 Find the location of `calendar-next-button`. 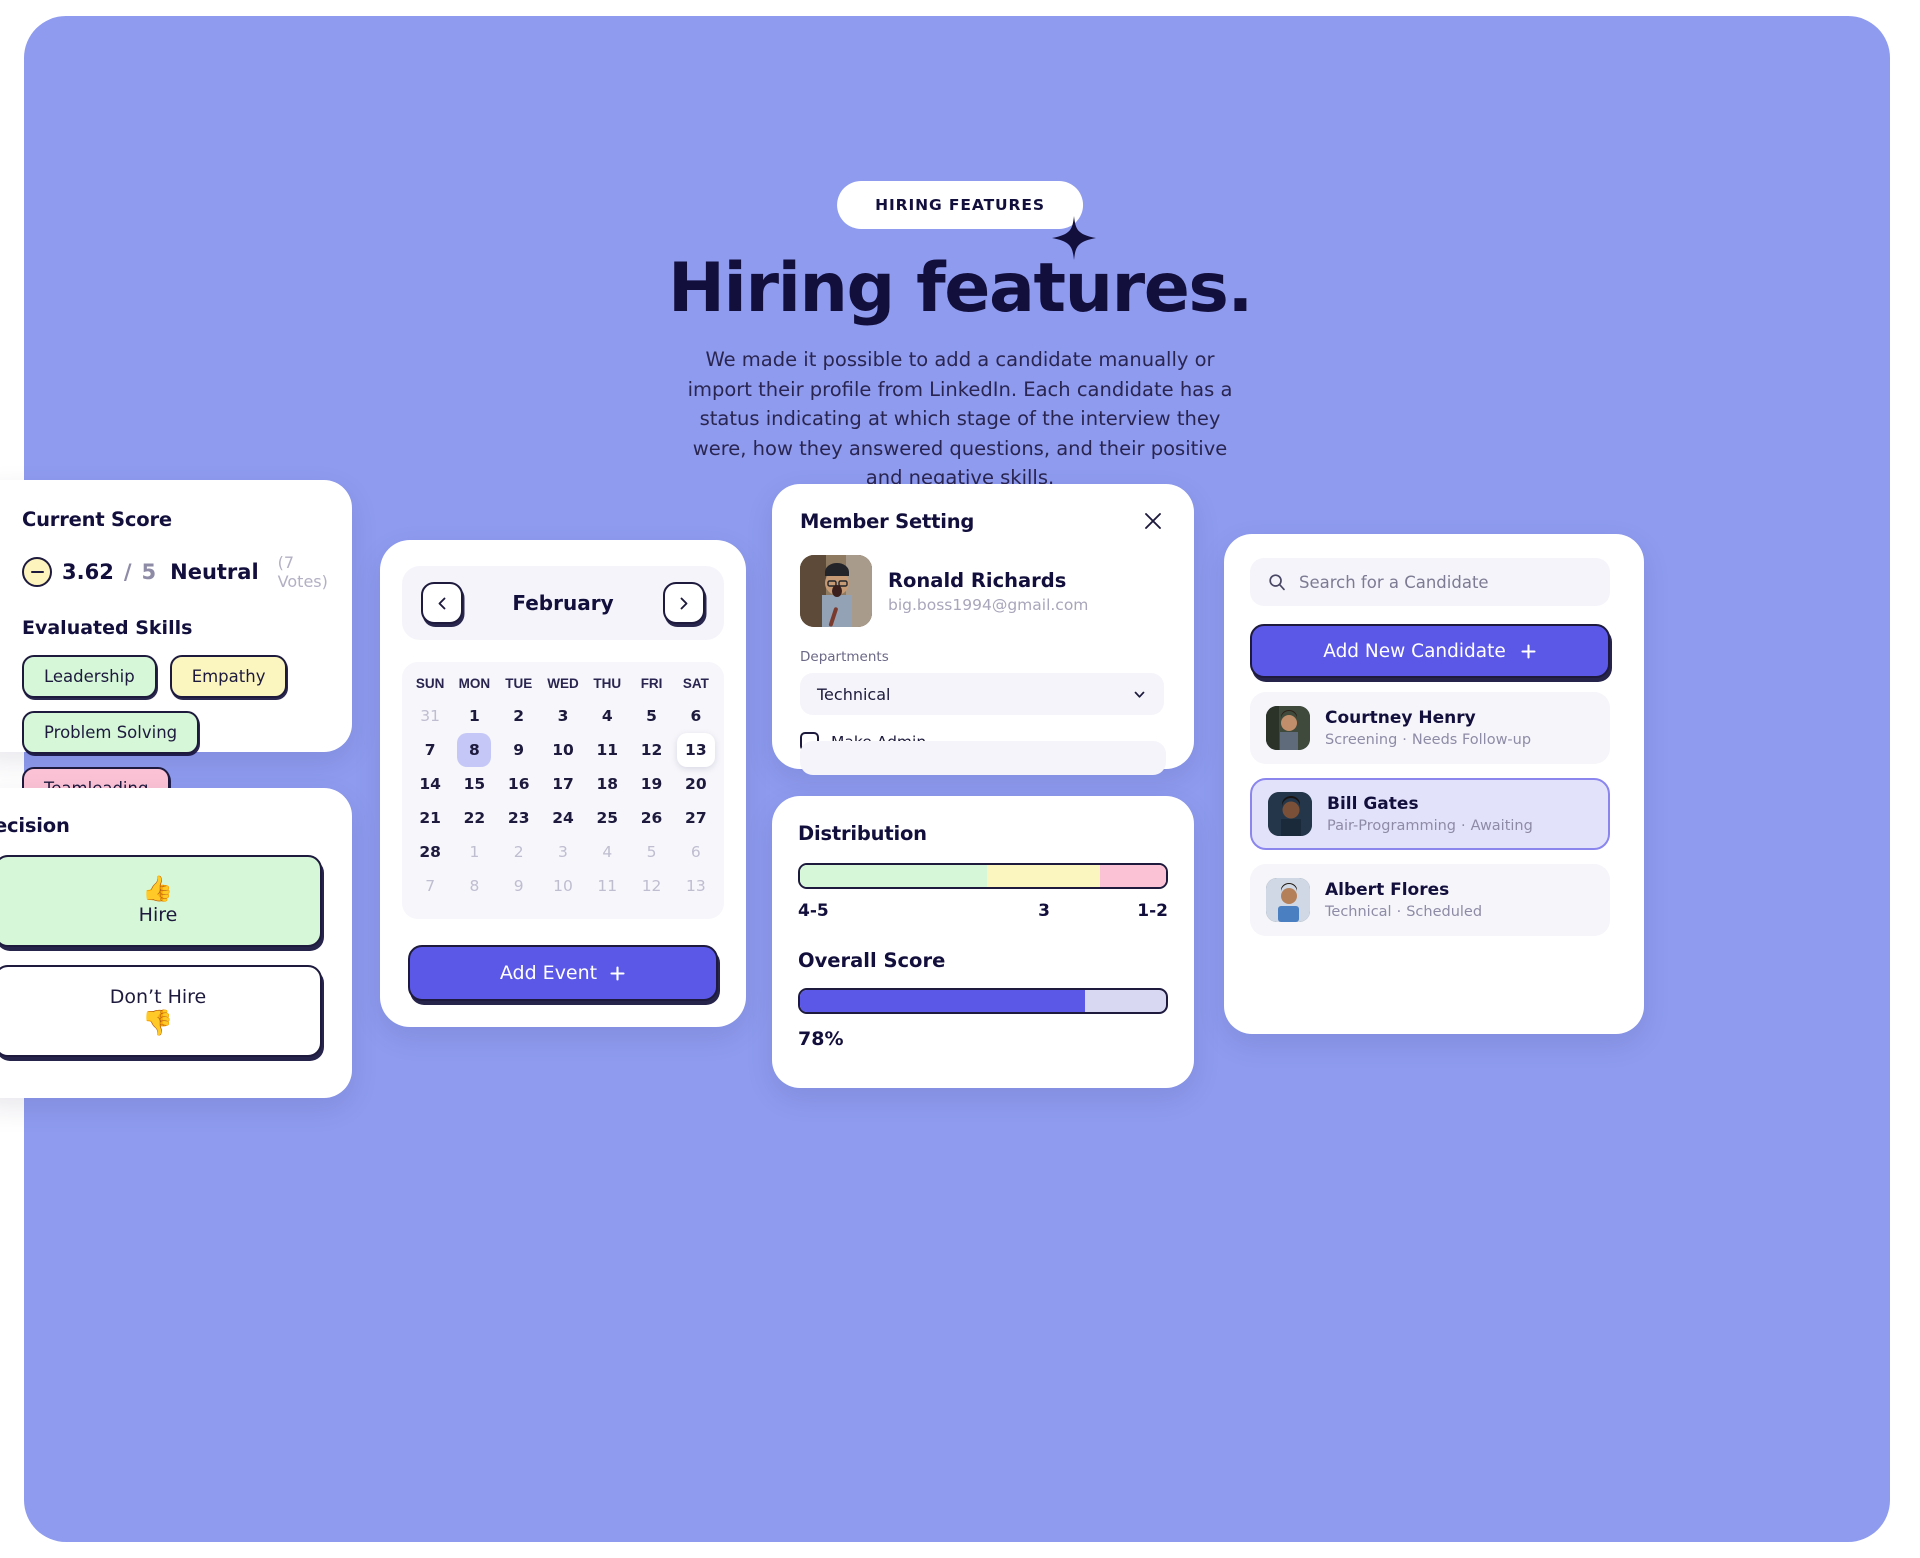

calendar-next-button is located at coordinates (683, 603).